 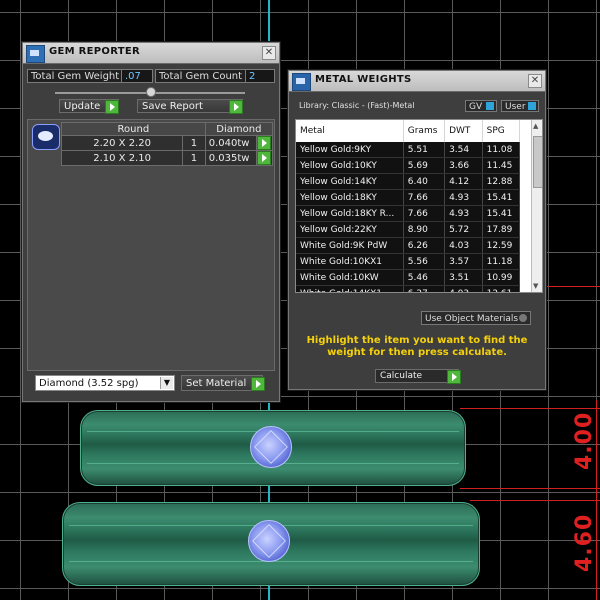 What do you see at coordinates (463, 261) in the screenshot?
I see `metal-cell-dwt: 3.57` at bounding box center [463, 261].